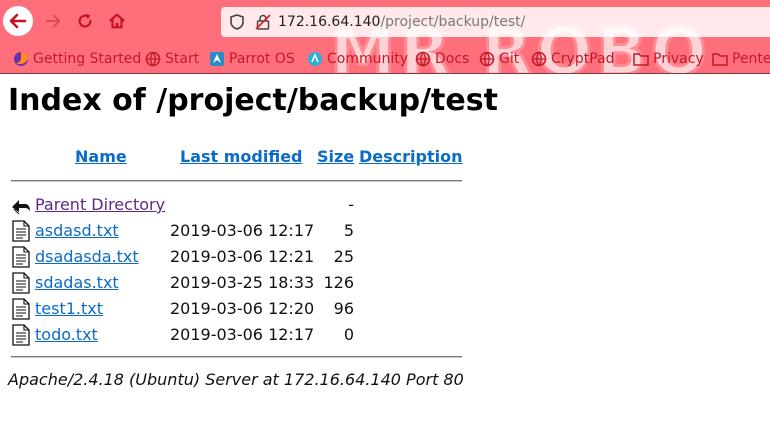  What do you see at coordinates (751, 59) in the screenshot?
I see `bookmark-label: Pente` at bounding box center [751, 59].